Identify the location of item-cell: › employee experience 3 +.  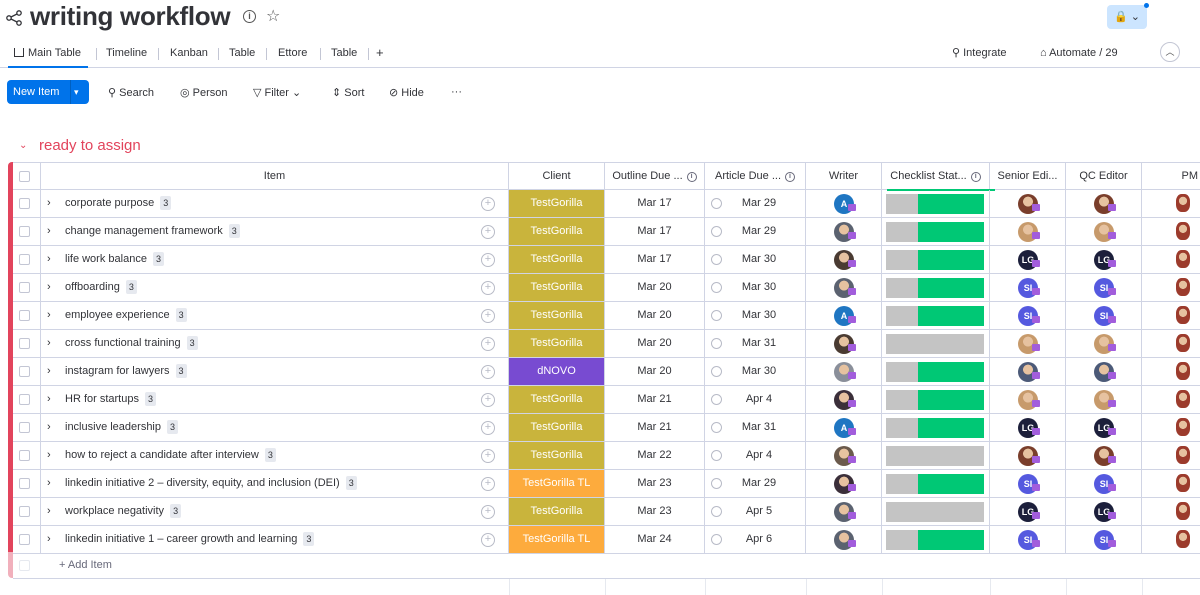
(275, 315).